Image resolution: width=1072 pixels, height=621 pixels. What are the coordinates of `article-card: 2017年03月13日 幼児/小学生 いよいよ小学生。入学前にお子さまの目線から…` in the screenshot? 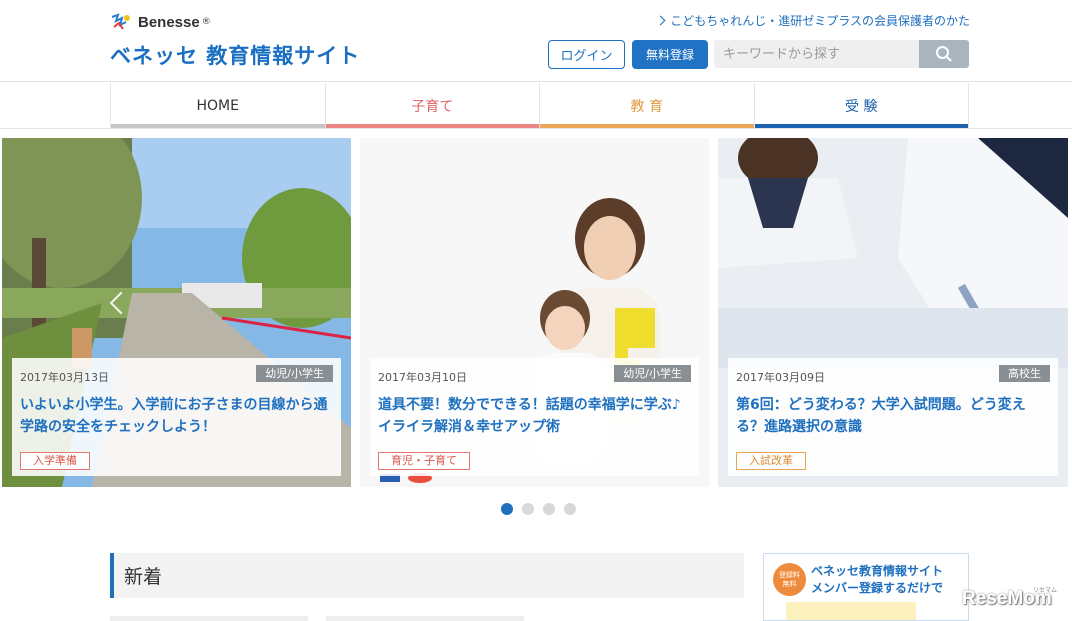 It's located at (176, 417).